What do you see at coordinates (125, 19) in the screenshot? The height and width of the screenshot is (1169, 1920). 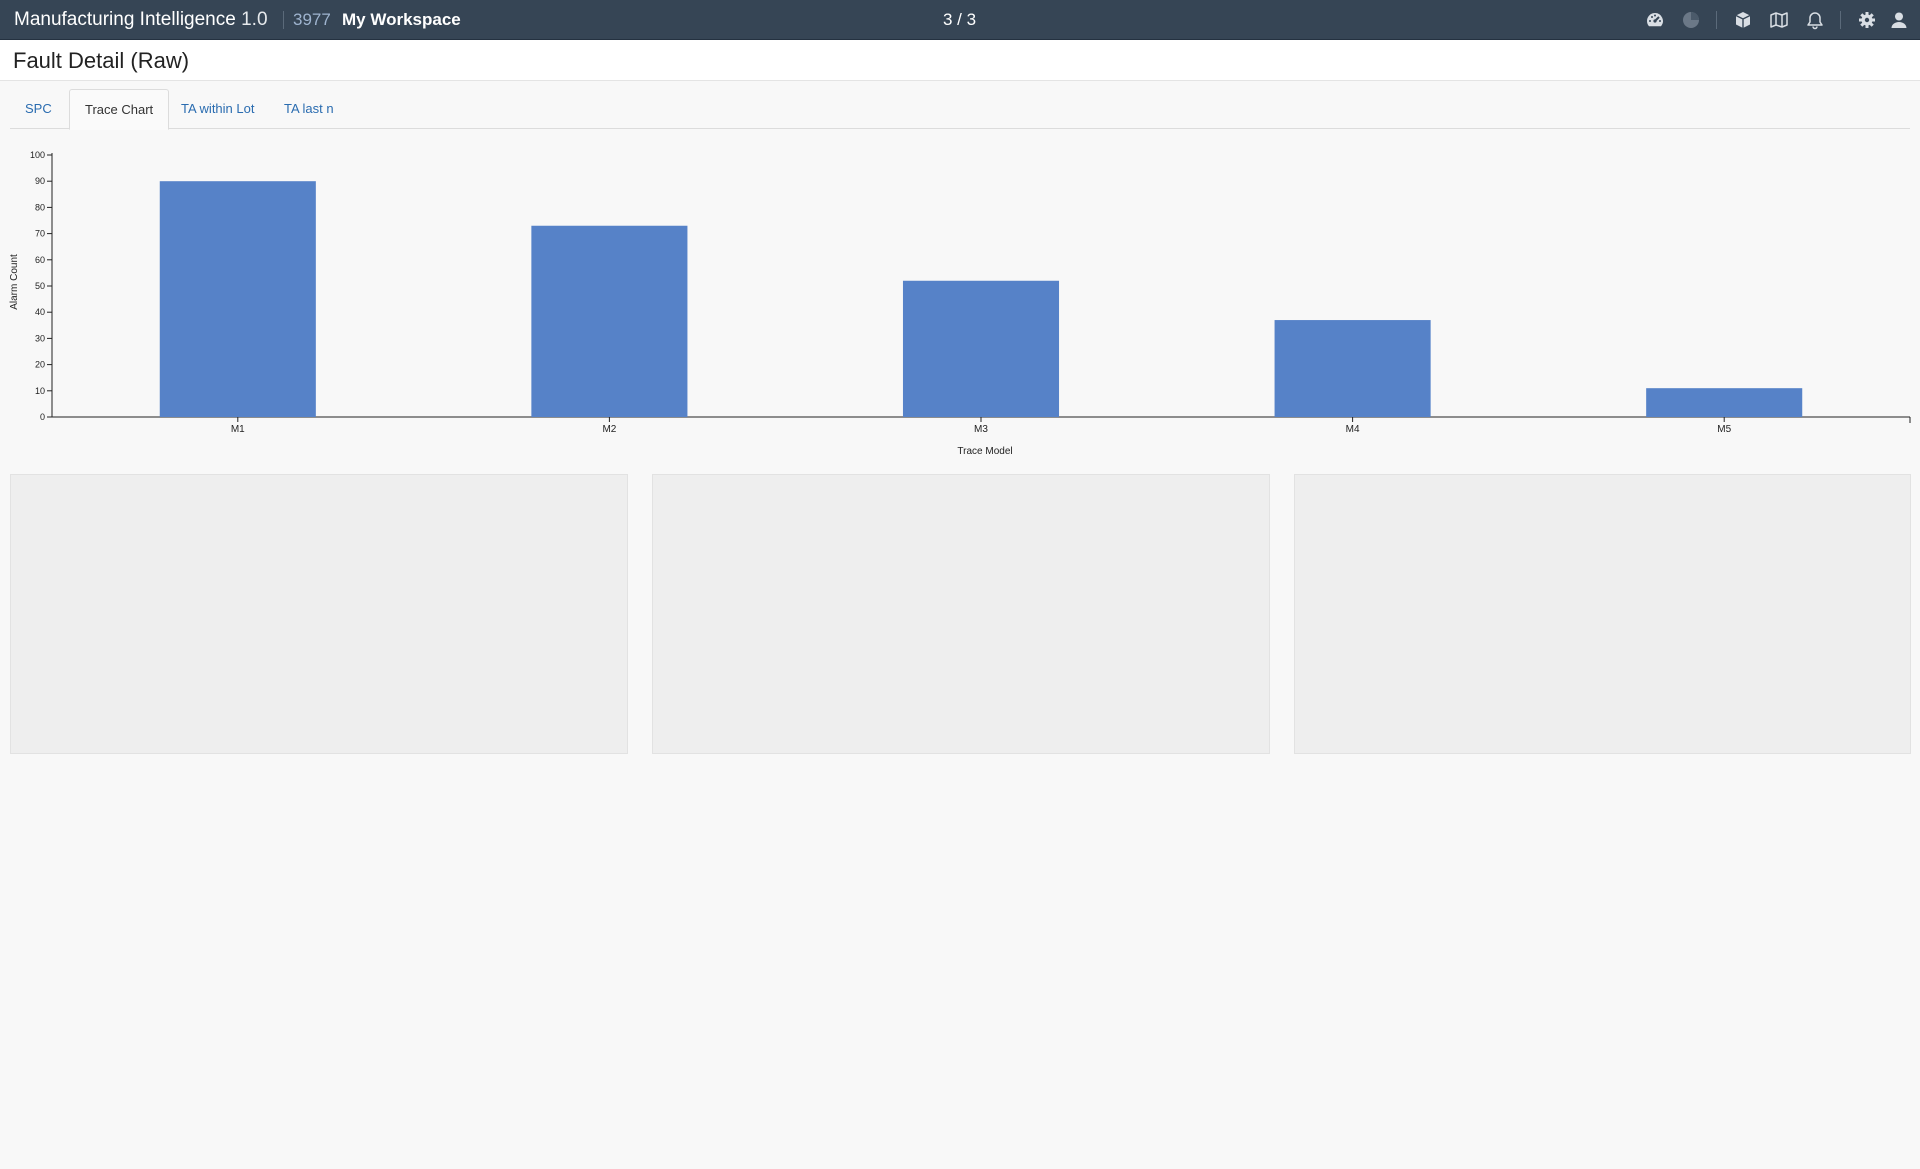 I see `app-name: Manufacturing Intelligence` at bounding box center [125, 19].